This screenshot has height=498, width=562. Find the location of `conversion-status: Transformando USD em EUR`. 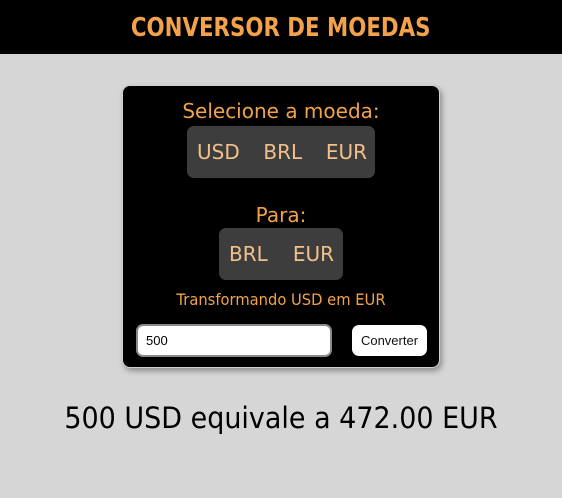

conversion-status: Transformando USD em EUR is located at coordinates (281, 299).